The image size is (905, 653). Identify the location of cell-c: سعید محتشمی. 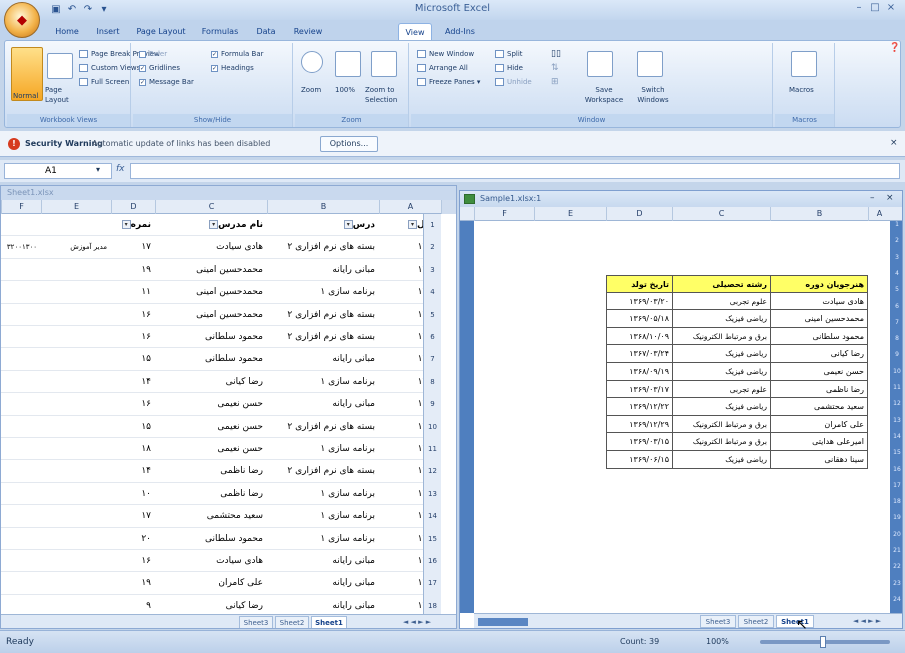
(211, 516).